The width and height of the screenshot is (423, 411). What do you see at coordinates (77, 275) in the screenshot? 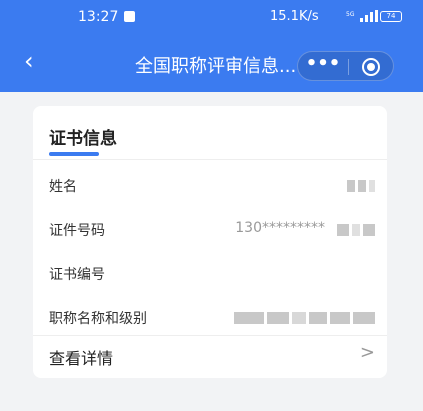
I see `certificate-number-label: 证书编号` at bounding box center [77, 275].